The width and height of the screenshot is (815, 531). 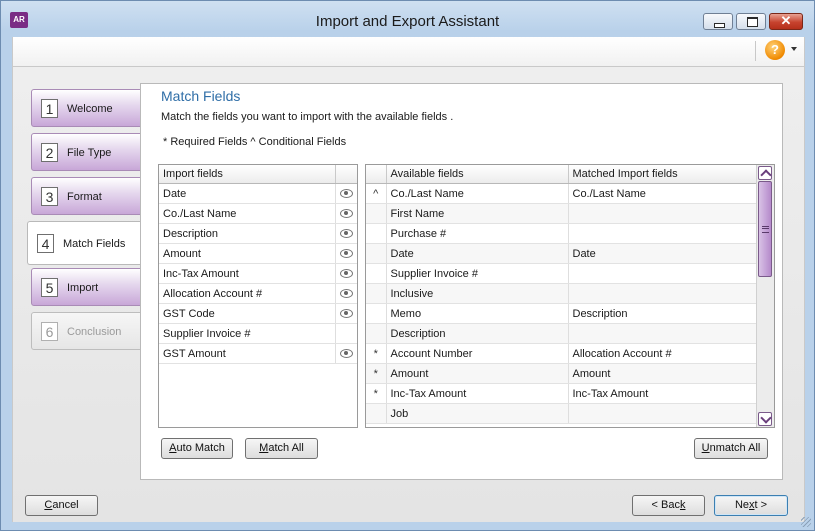 I want to click on match-all-button: Match All, so click(x=281, y=448).